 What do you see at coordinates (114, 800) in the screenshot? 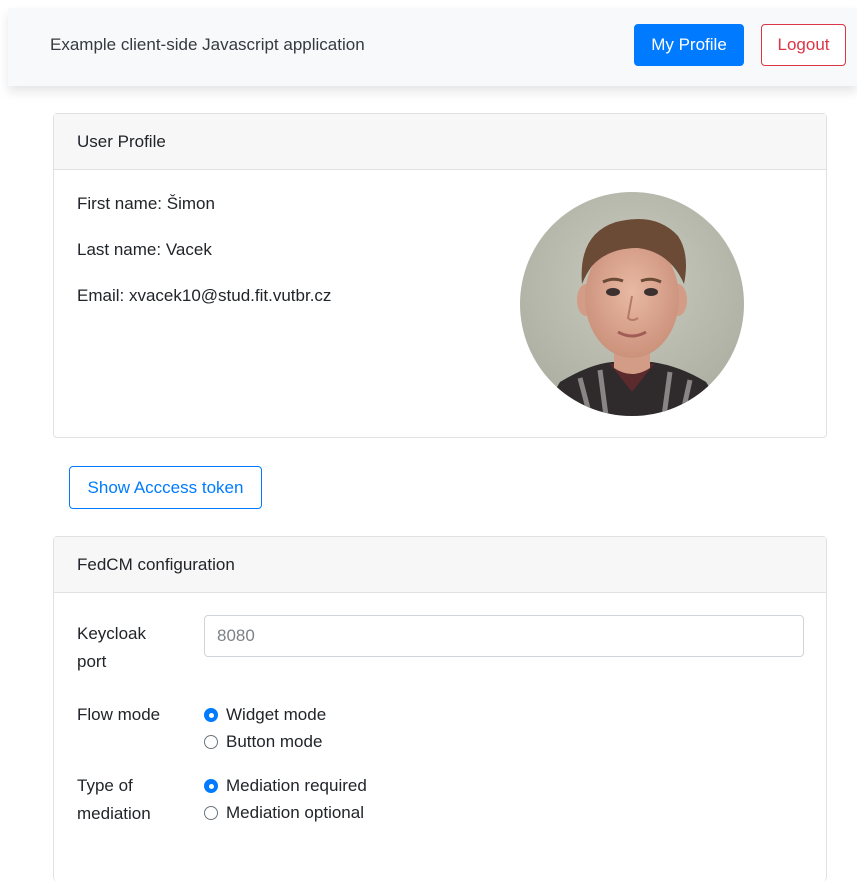
I see `mediation-type-label: Type of mediation` at bounding box center [114, 800].